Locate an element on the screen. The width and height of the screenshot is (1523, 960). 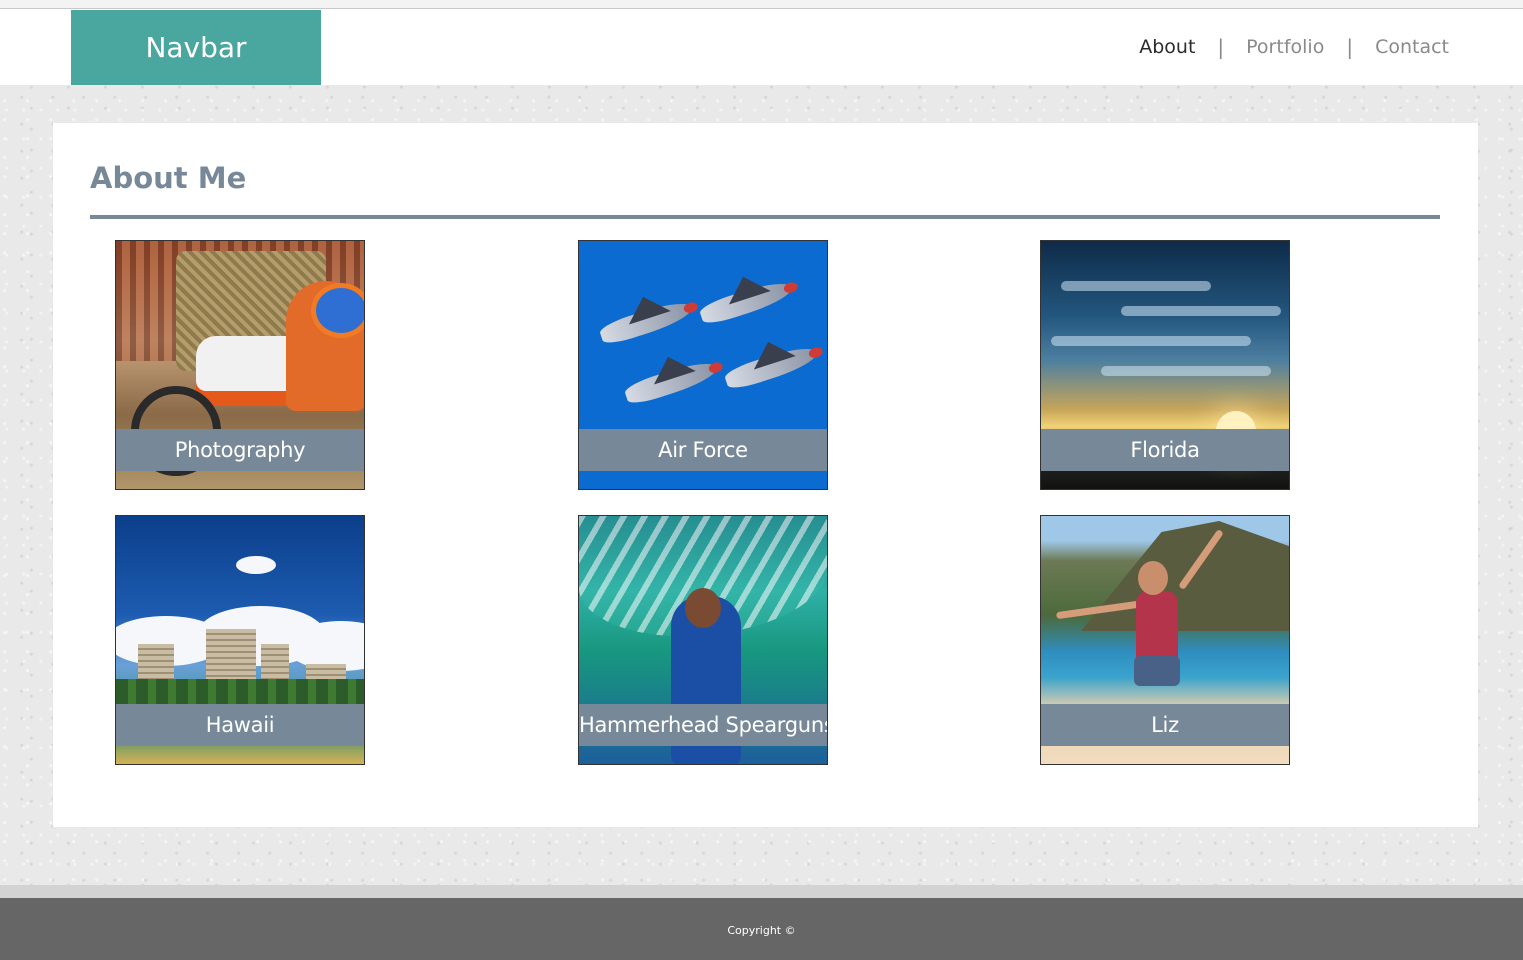
tile-florida: Florida is located at coordinates (1165, 365).